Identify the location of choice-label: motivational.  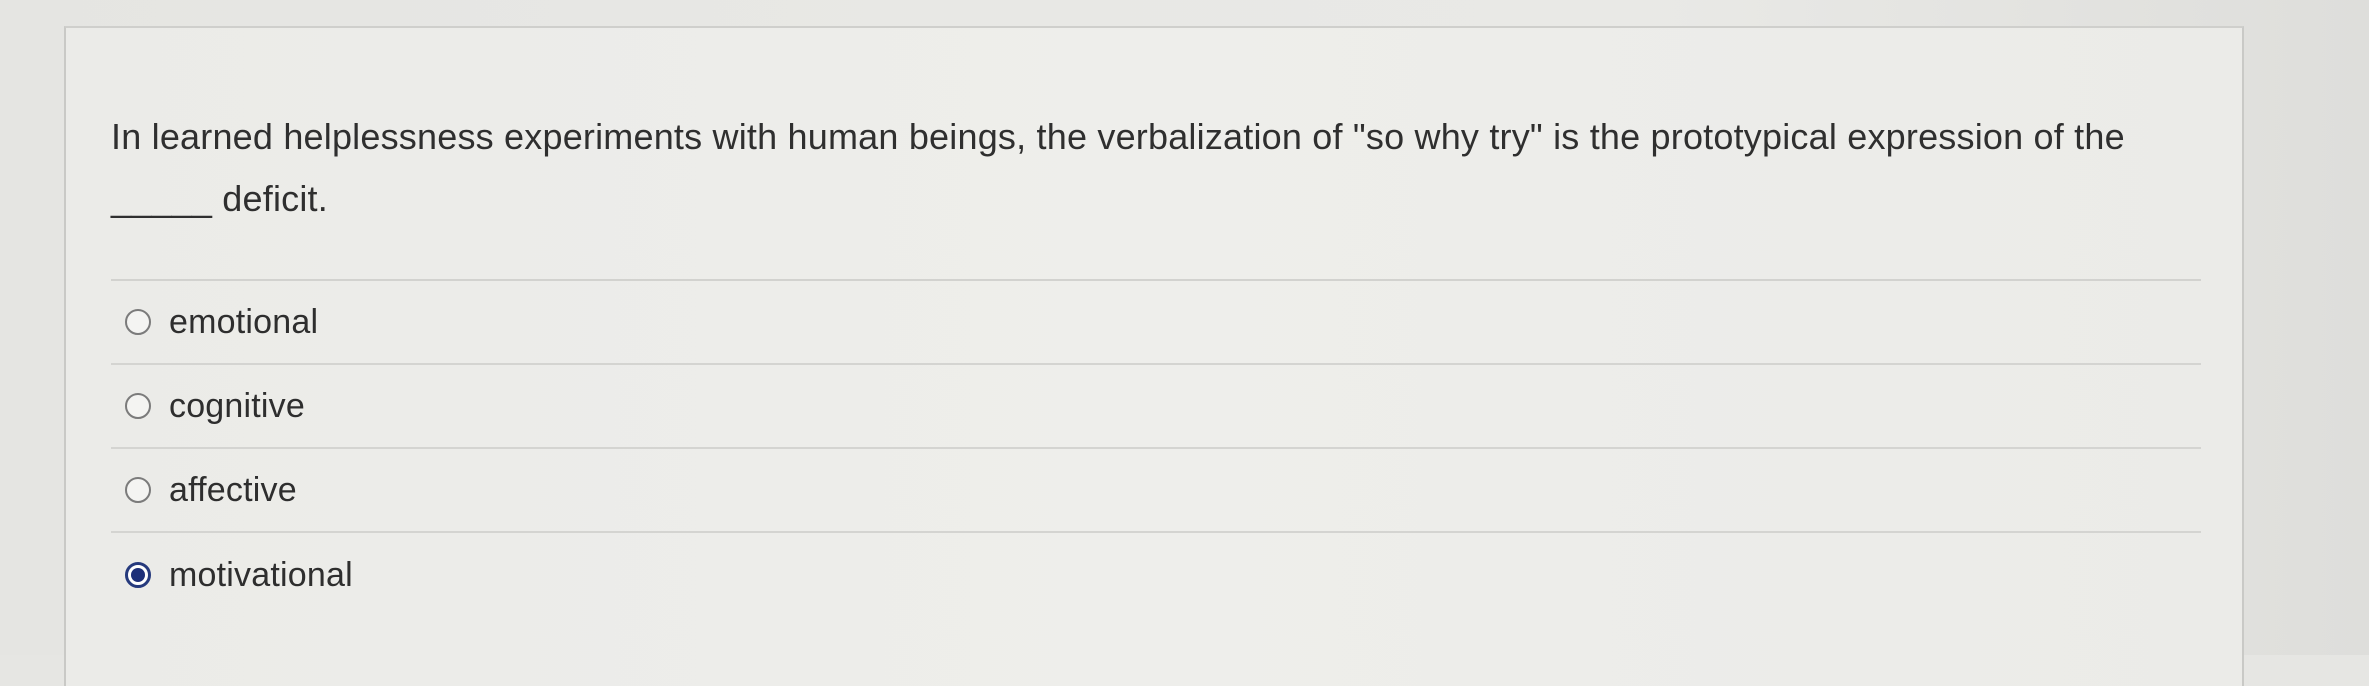
(261, 575).